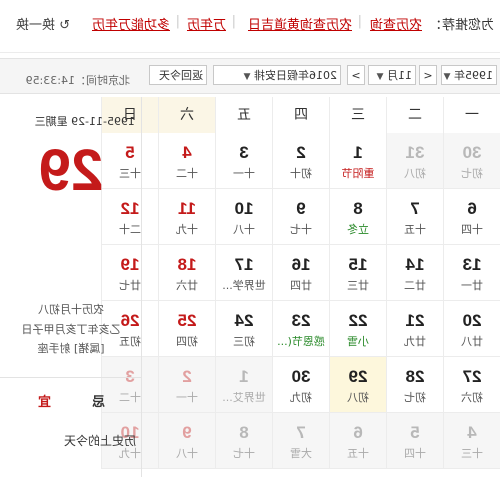 This screenshot has height=500, width=500. What do you see at coordinates (131, 23) in the screenshot?
I see `link-multi-calendar: 多功能万年历` at bounding box center [131, 23].